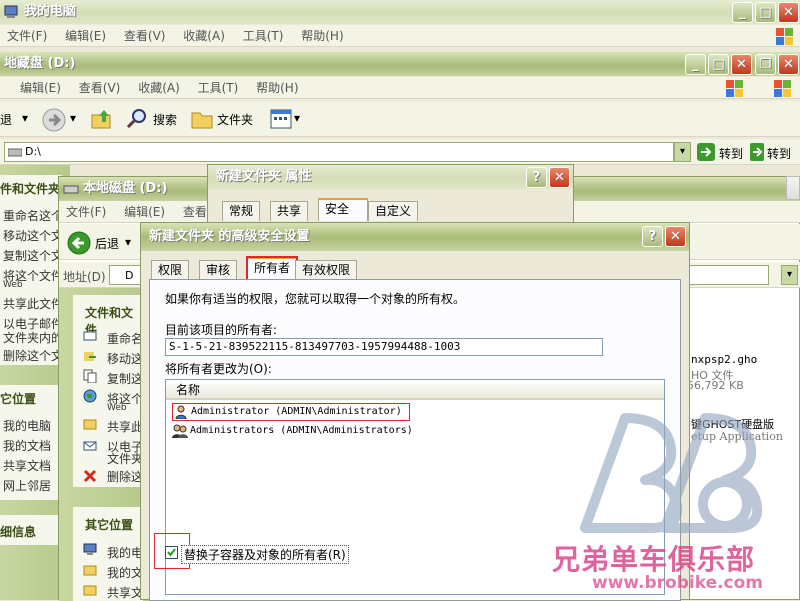  Describe the element at coordinates (400, 64) in the screenshot. I see `window-titlebar-drive-d: 地藏盘 (D:) _ □ ✕ ❐ ✕` at that location.